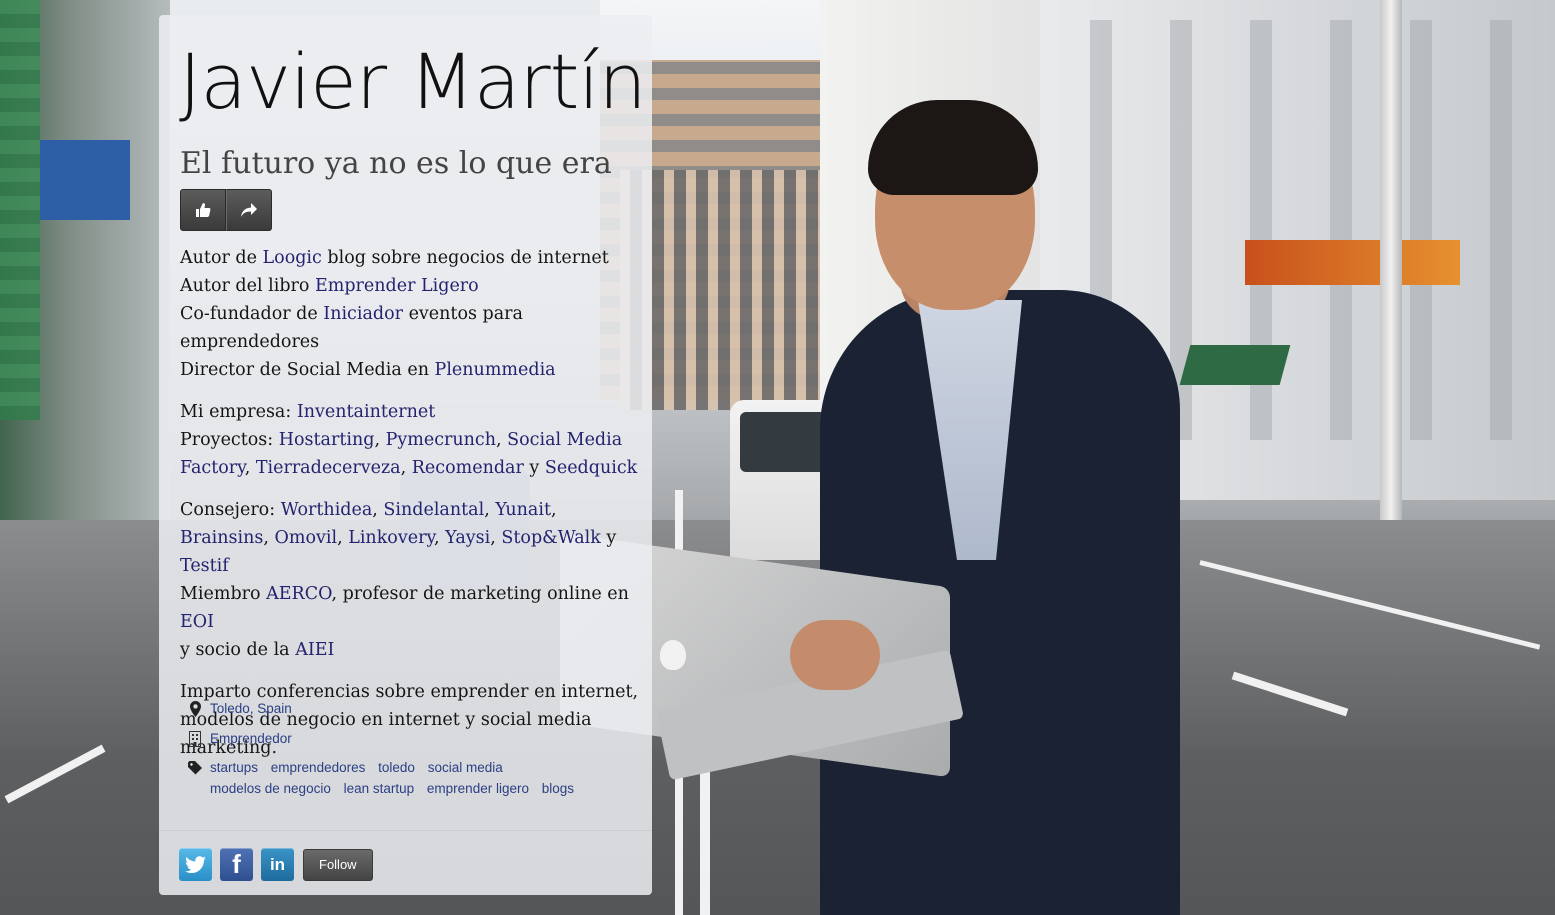 This screenshot has height=915, width=1555. I want to click on person-hand, so click(835, 655).